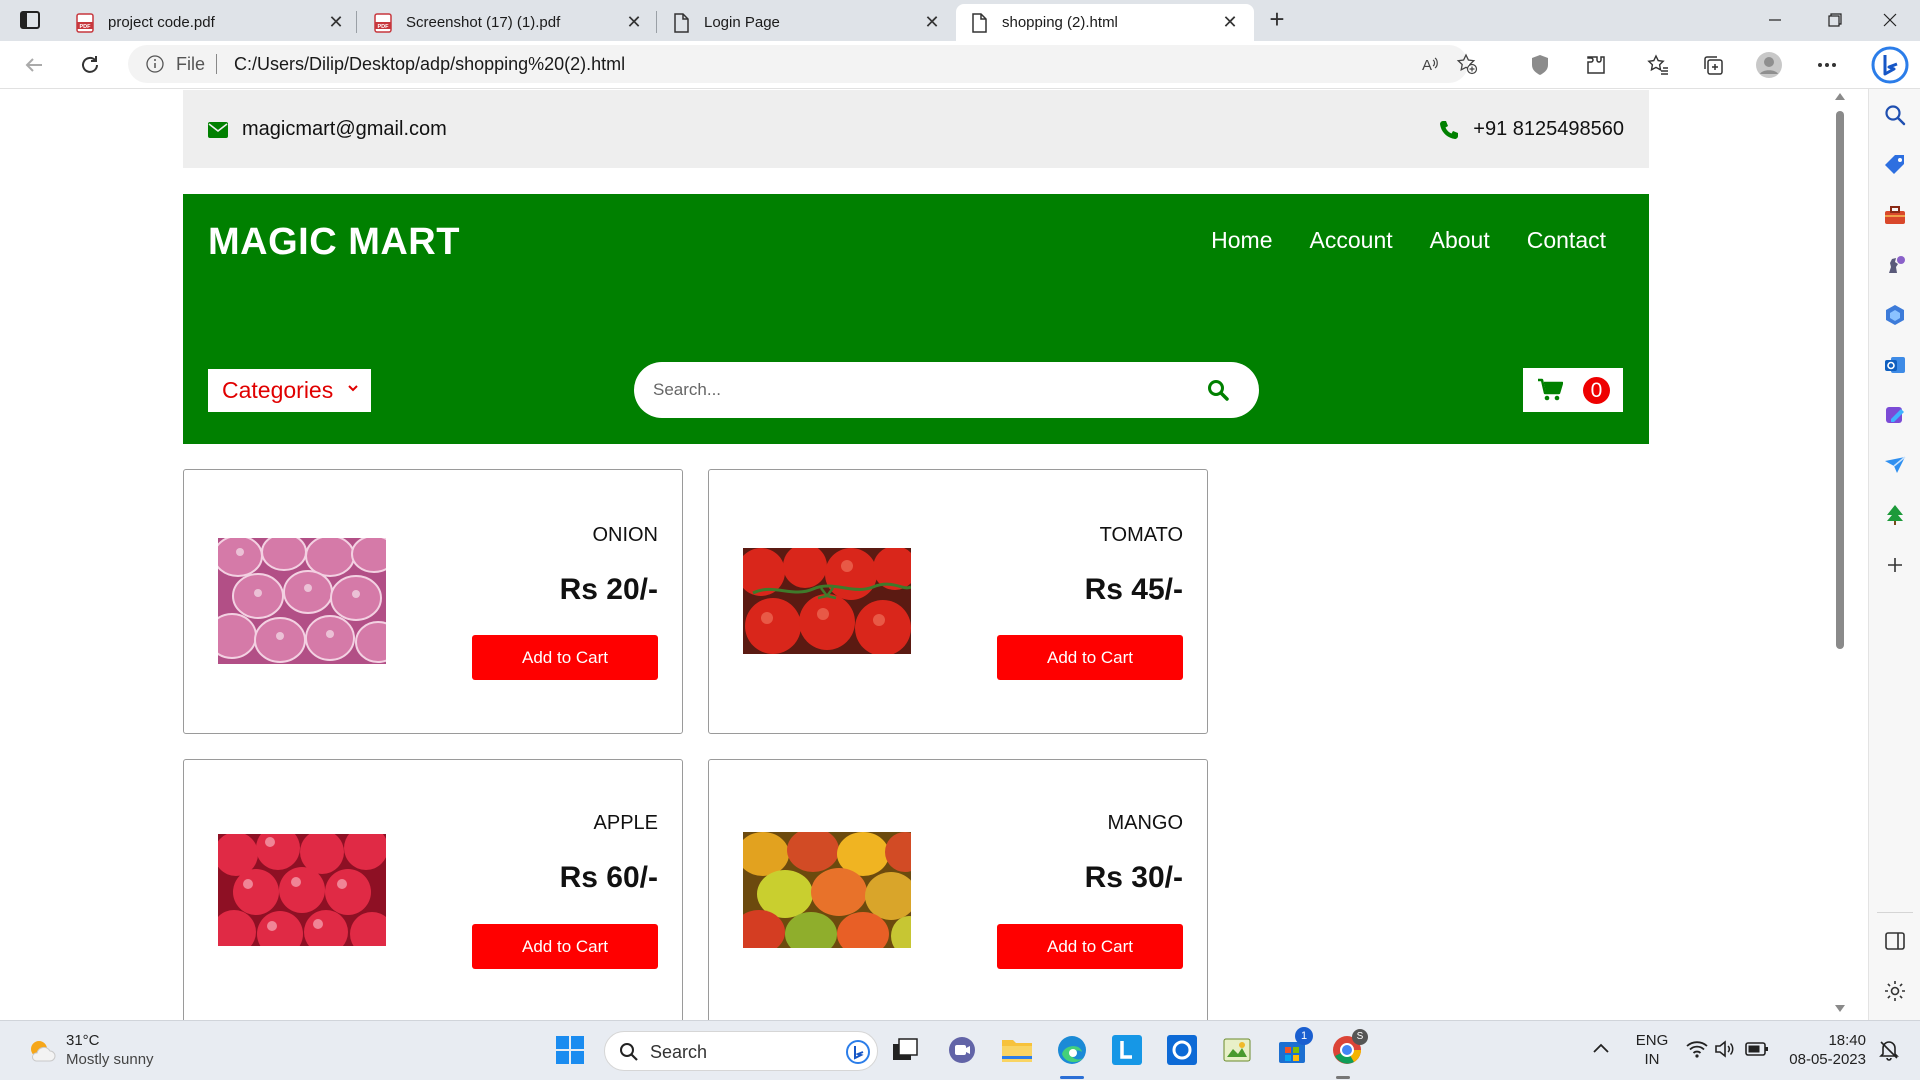 The width and height of the screenshot is (1920, 1080). What do you see at coordinates (1825, 1050) in the screenshot?
I see `clock: 18:40 08-05-2023` at bounding box center [1825, 1050].